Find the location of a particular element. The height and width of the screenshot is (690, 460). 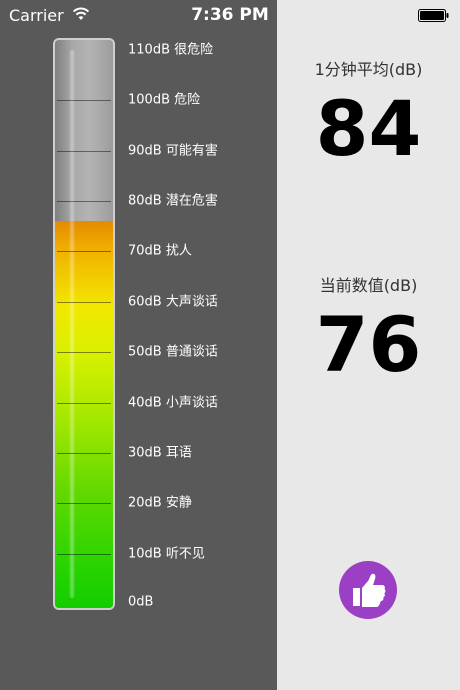

decibel-meter is located at coordinates (84, 324).